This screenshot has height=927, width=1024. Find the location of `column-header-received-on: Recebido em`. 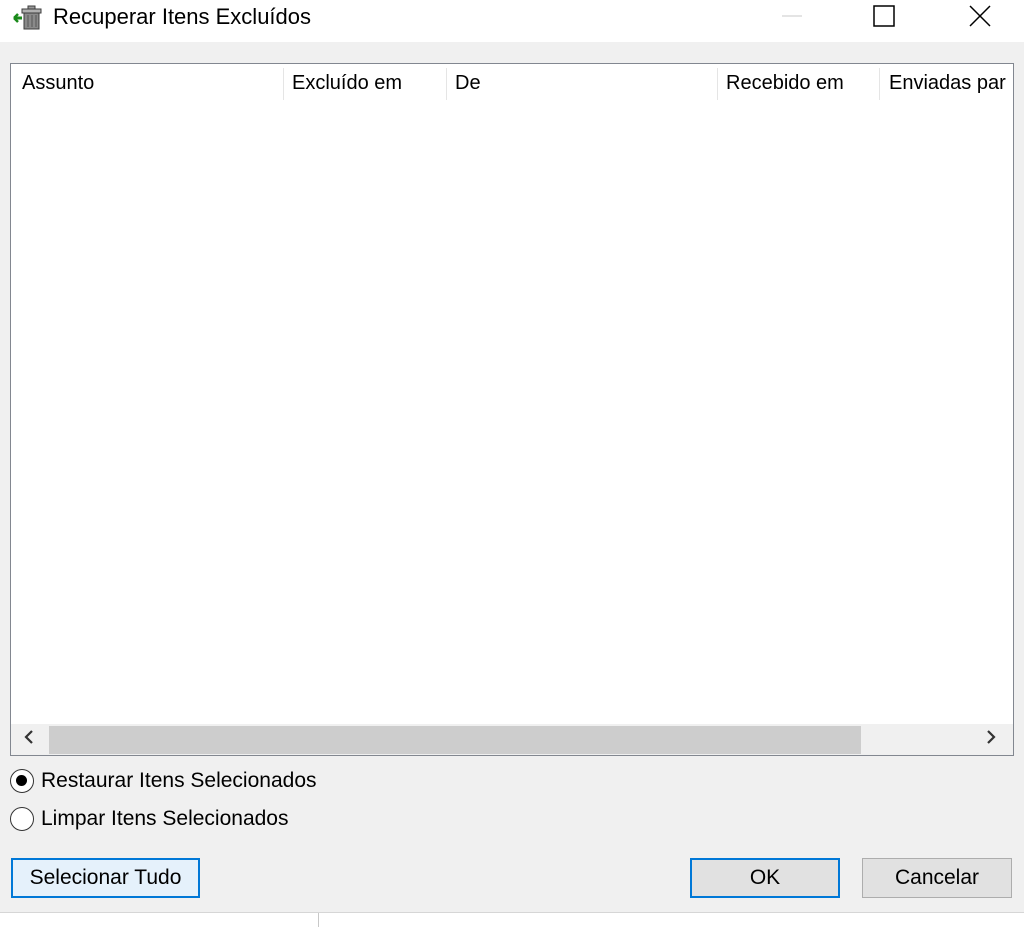

column-header-received-on: Recebido em is located at coordinates (801, 83).